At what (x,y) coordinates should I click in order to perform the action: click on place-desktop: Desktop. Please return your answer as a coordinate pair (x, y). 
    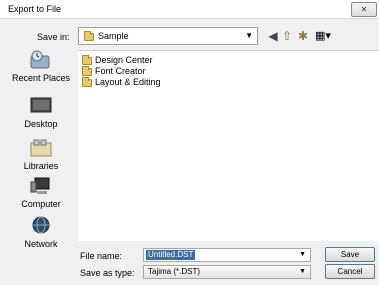
    Looking at the image, I should click on (41, 112).